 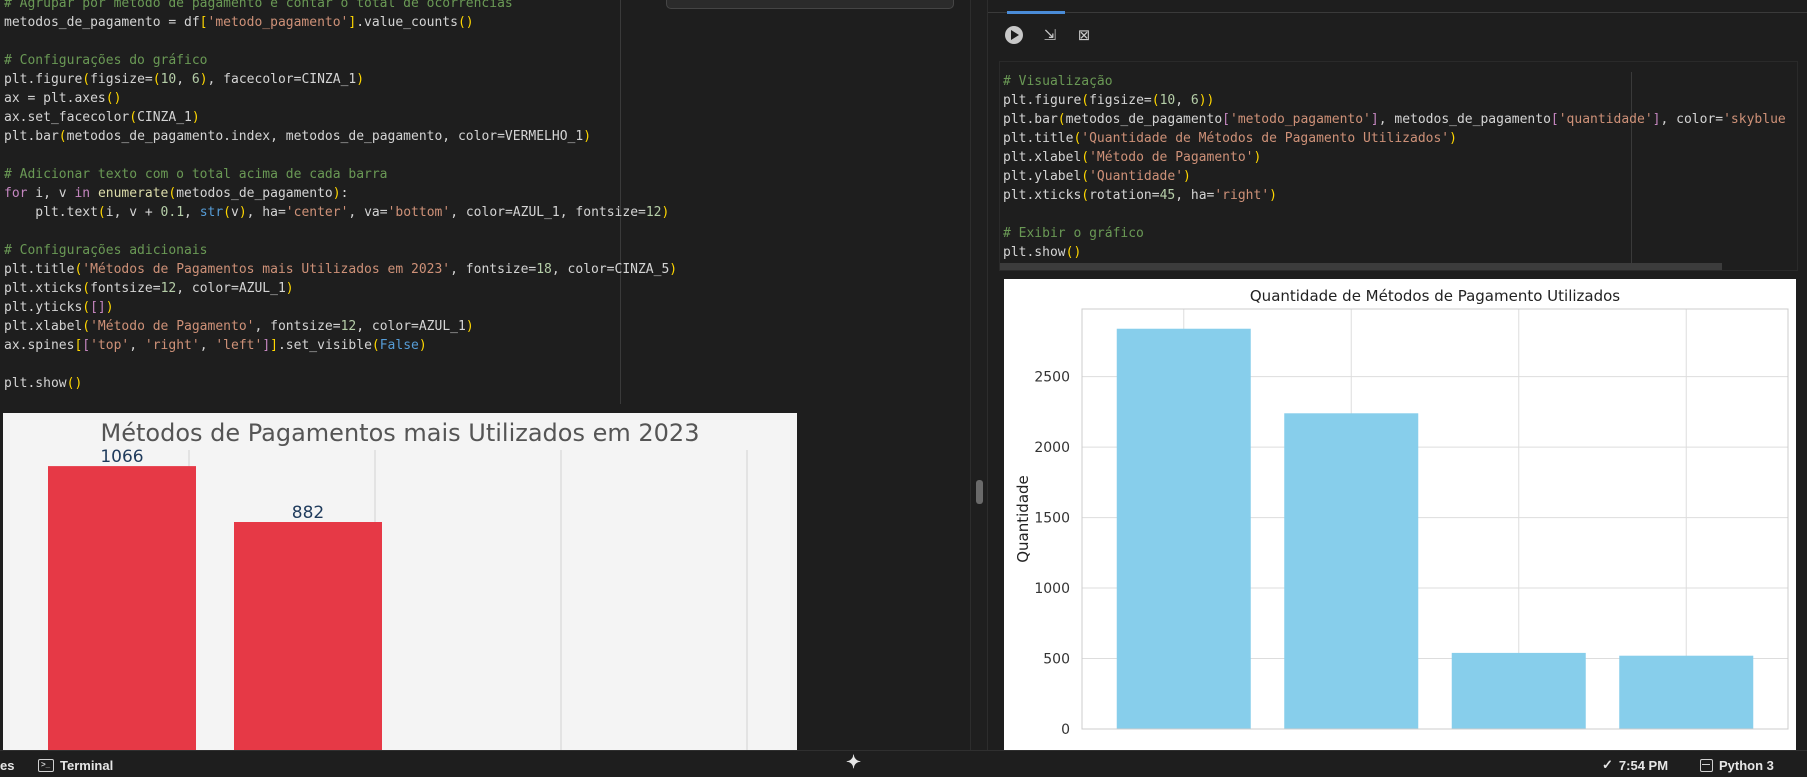 I want to click on y-tick-label: 2000, so click(x=1052, y=448).